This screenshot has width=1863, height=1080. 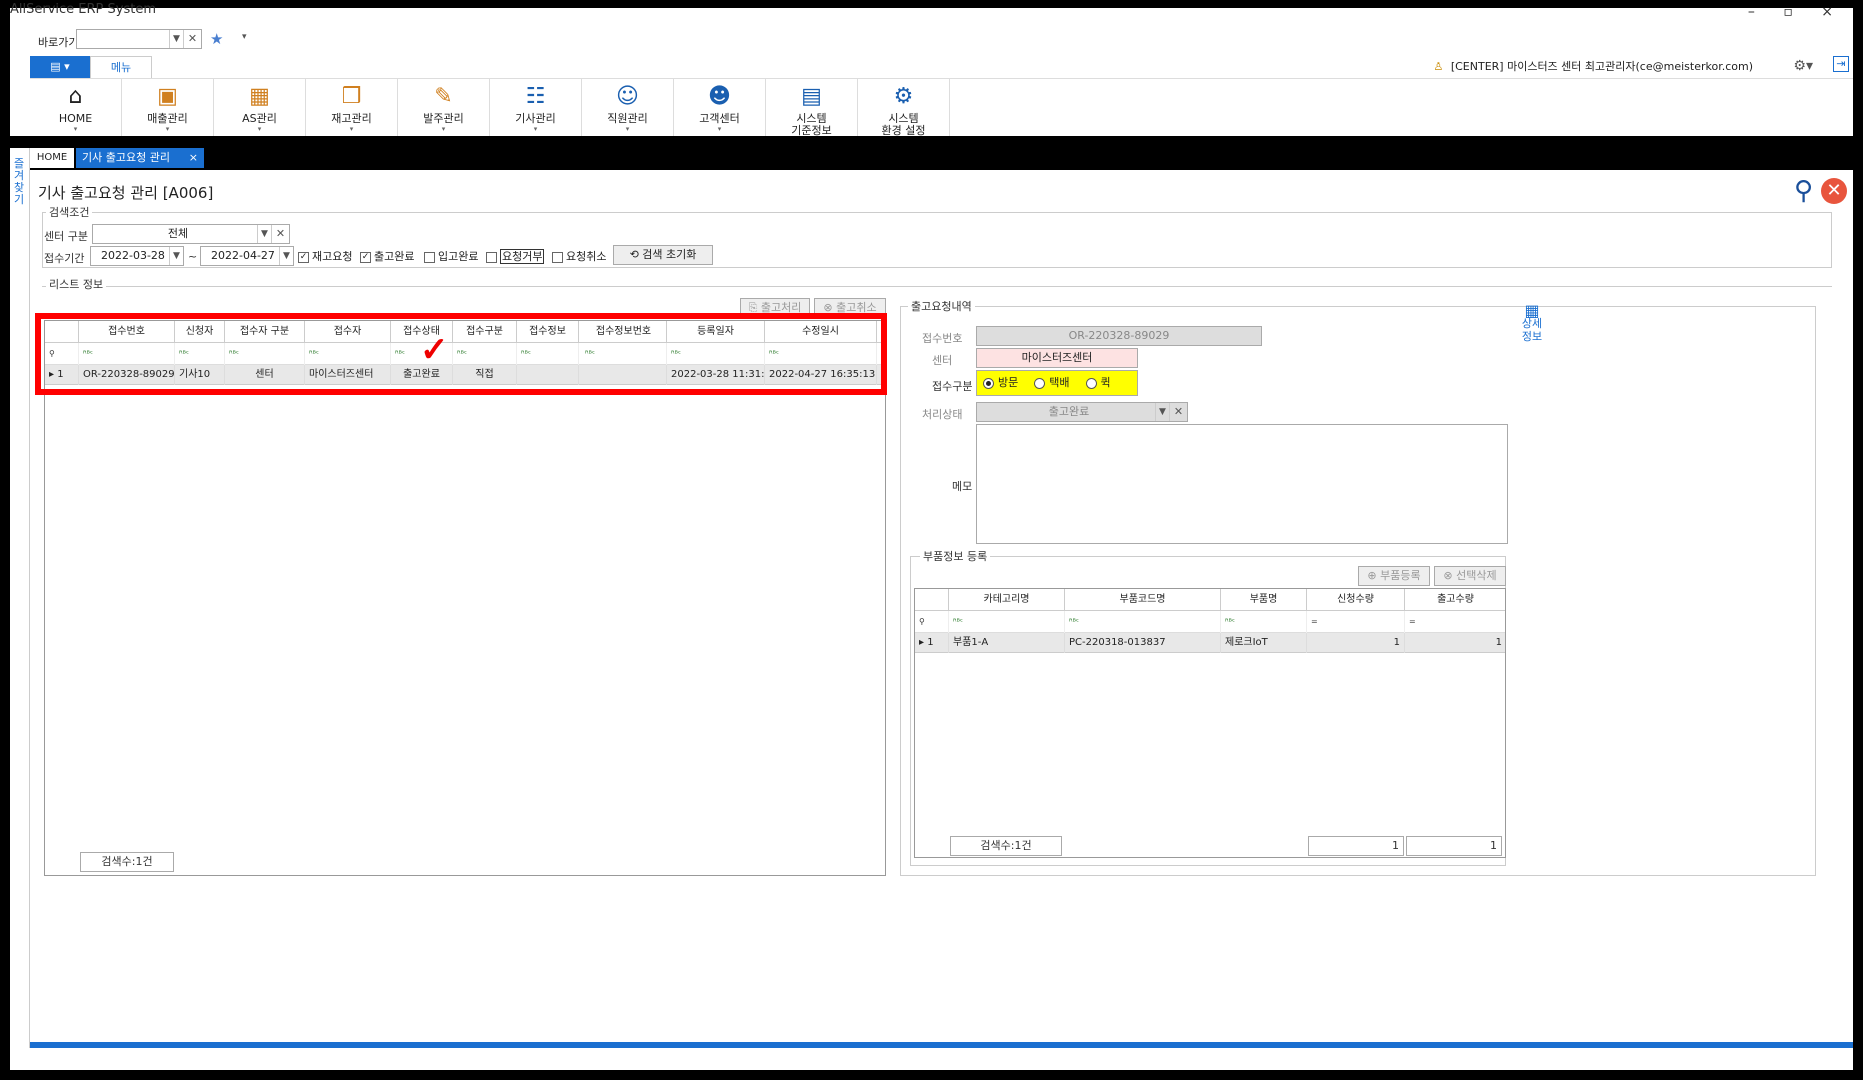 I want to click on column-header: 부품명, so click(x=1264, y=600).